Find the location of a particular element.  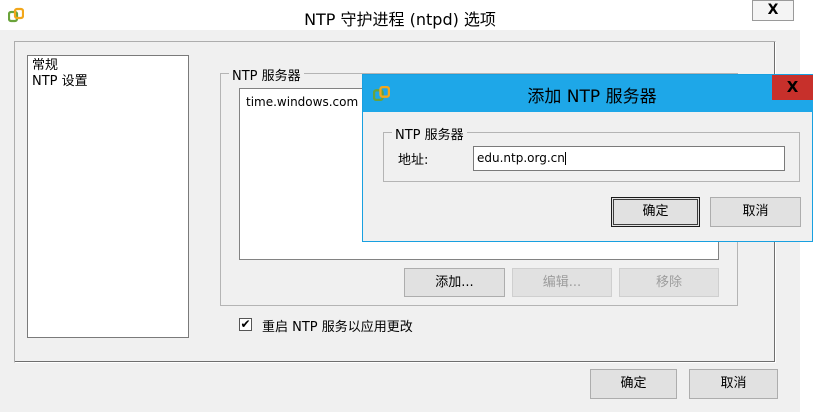

restart-service-checkbox: ✔ is located at coordinates (245, 324).